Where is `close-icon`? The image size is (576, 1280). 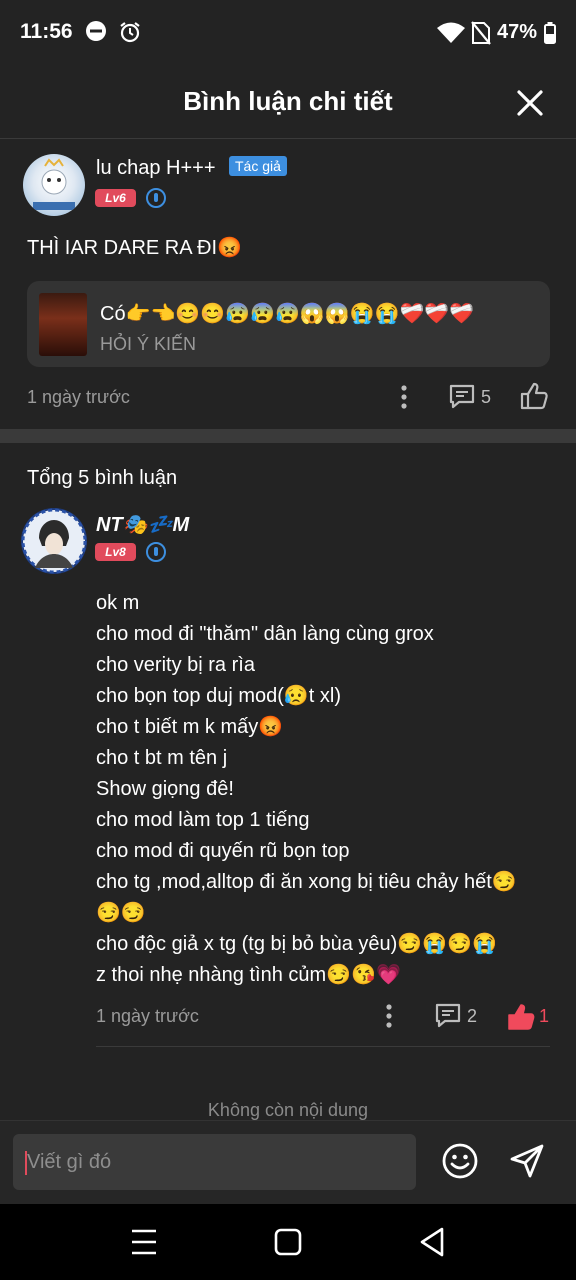 close-icon is located at coordinates (530, 103).